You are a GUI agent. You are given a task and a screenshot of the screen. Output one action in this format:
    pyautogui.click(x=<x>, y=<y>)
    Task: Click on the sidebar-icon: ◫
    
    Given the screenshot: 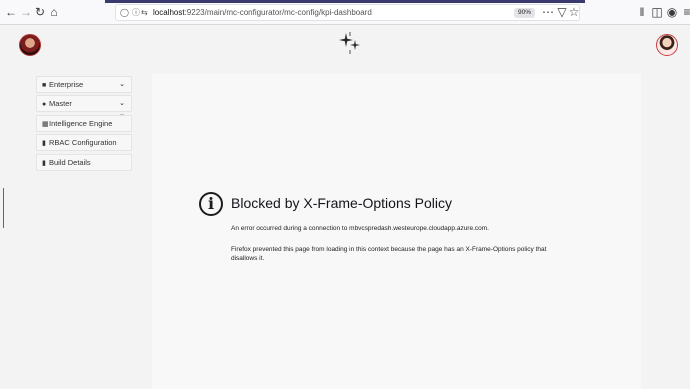 What is the action you would take?
    pyautogui.click(x=657, y=12)
    